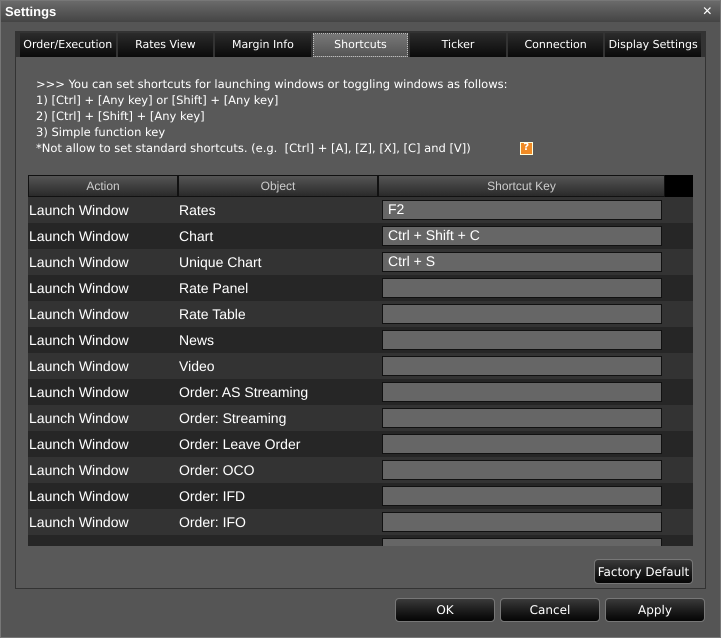 Image resolution: width=721 pixels, height=638 pixels. I want to click on table-cell: Unique Chart, so click(220, 262).